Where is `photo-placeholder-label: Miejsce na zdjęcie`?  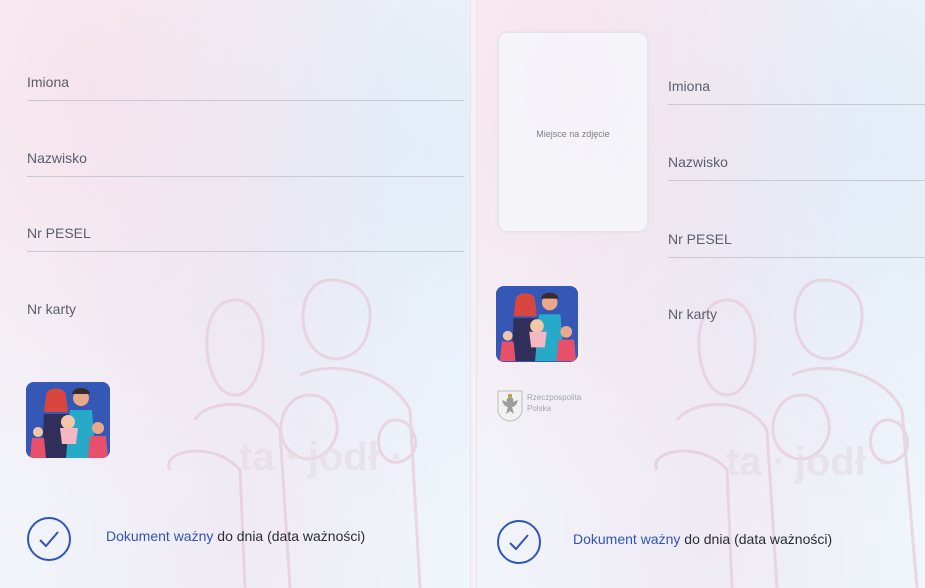
photo-placeholder-label: Miejsce na zdjęcie is located at coordinates (573, 134).